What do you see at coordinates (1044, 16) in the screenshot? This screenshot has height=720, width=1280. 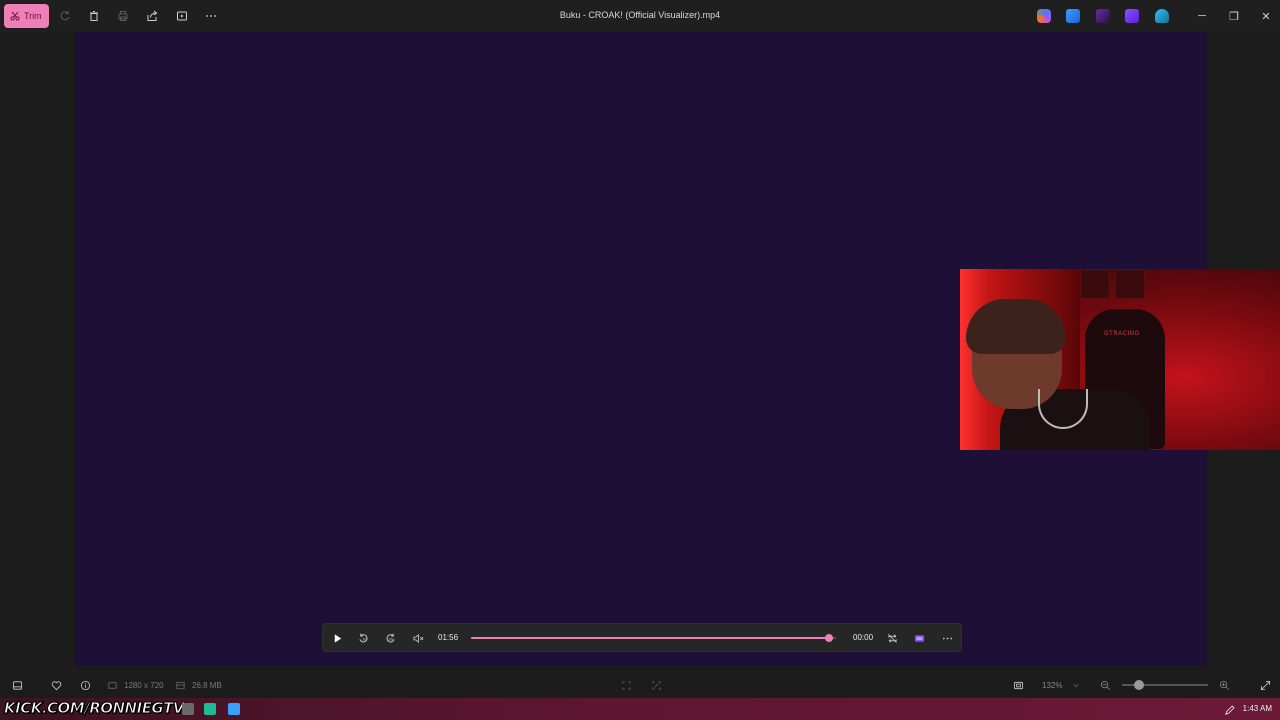 I see `copilot-icon` at bounding box center [1044, 16].